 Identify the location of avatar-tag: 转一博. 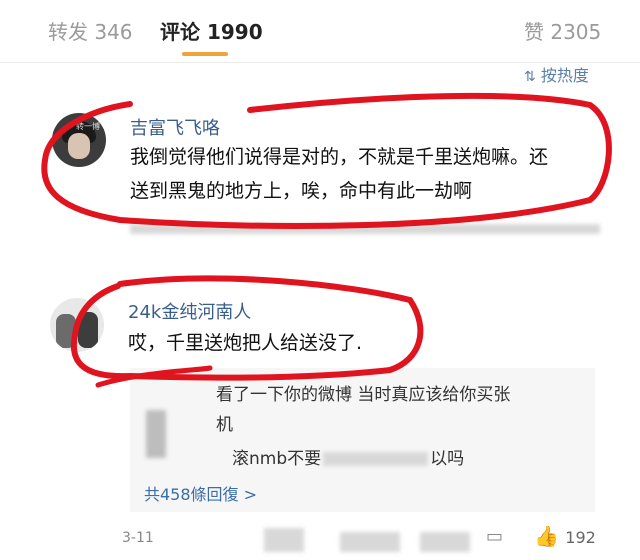
(88, 126).